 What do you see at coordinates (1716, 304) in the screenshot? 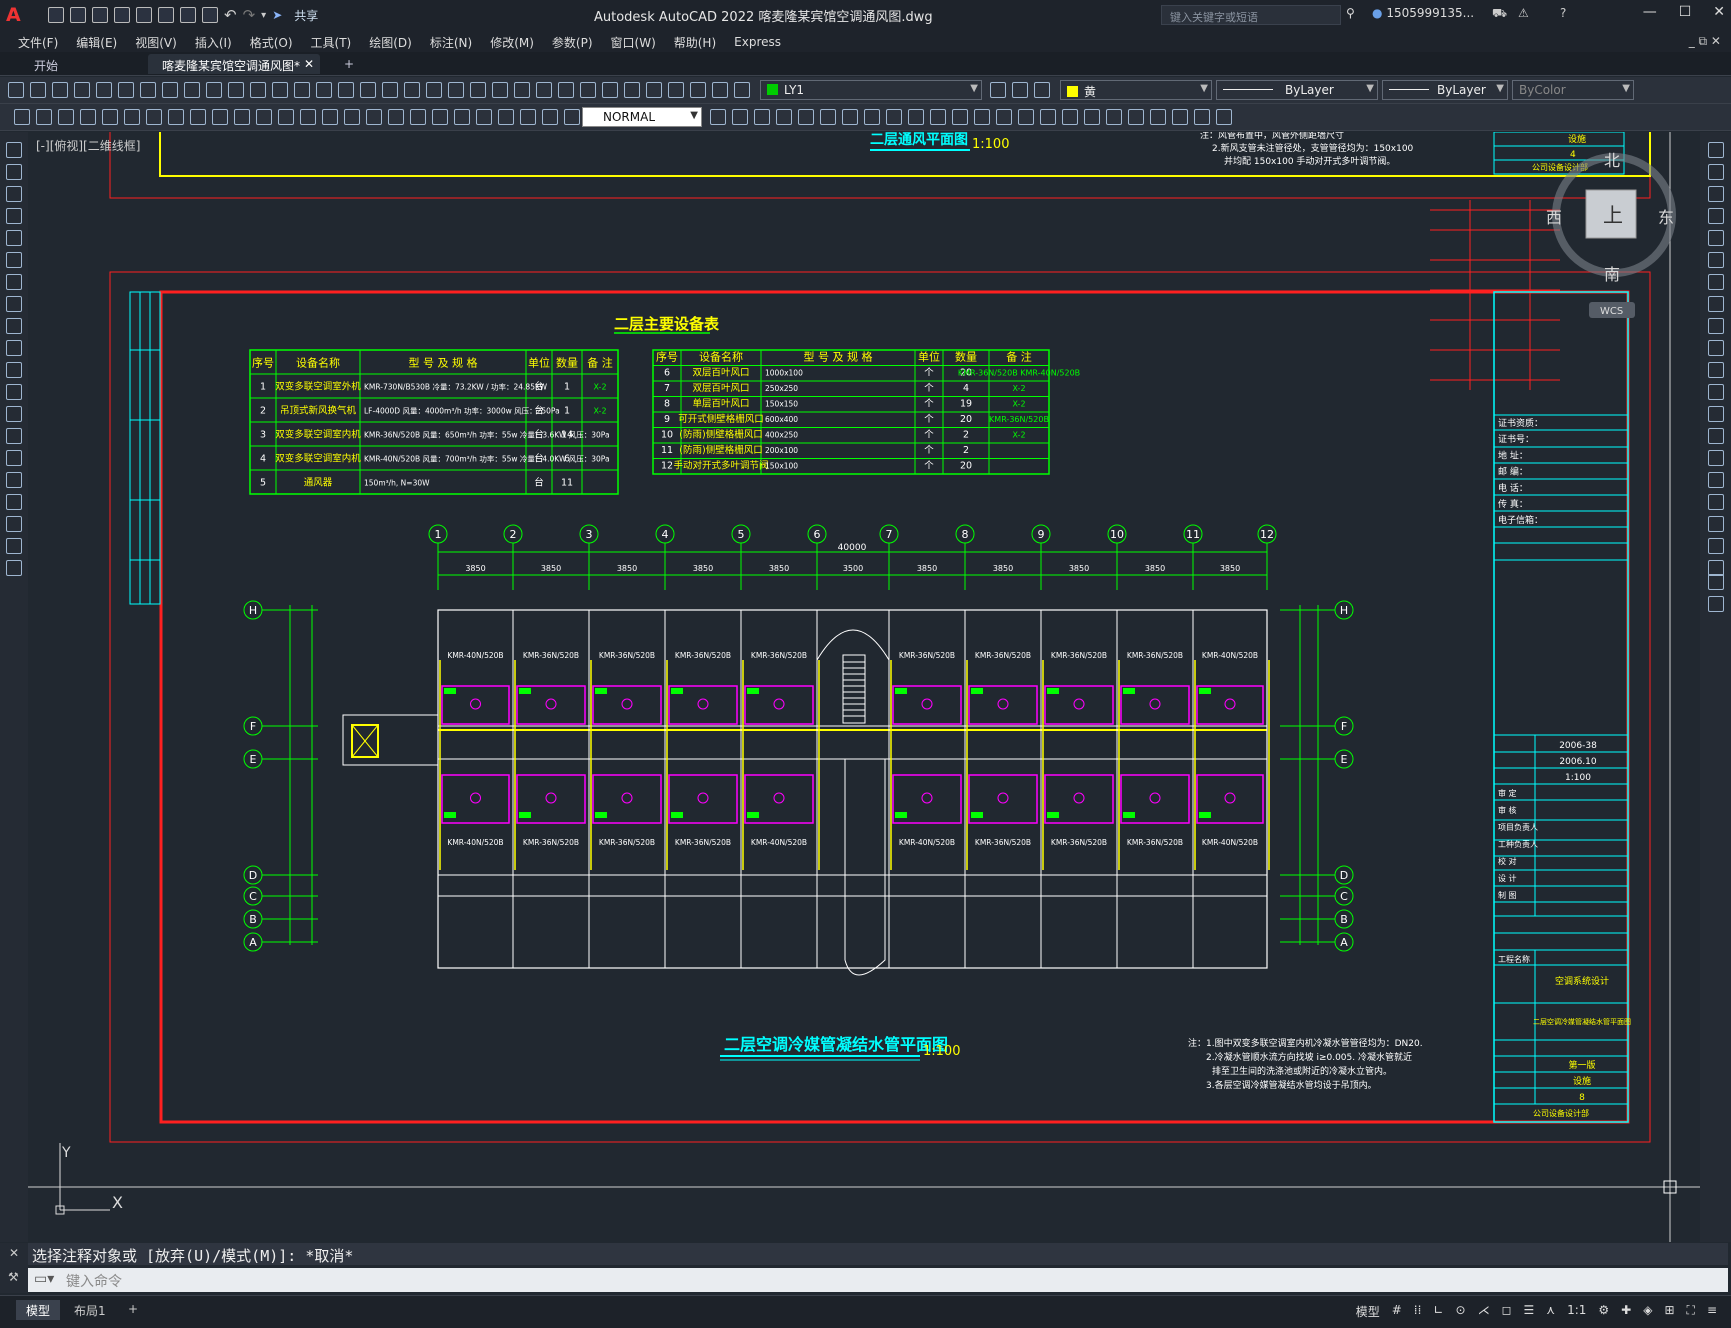
I see `modify-tool-8-icon` at bounding box center [1716, 304].